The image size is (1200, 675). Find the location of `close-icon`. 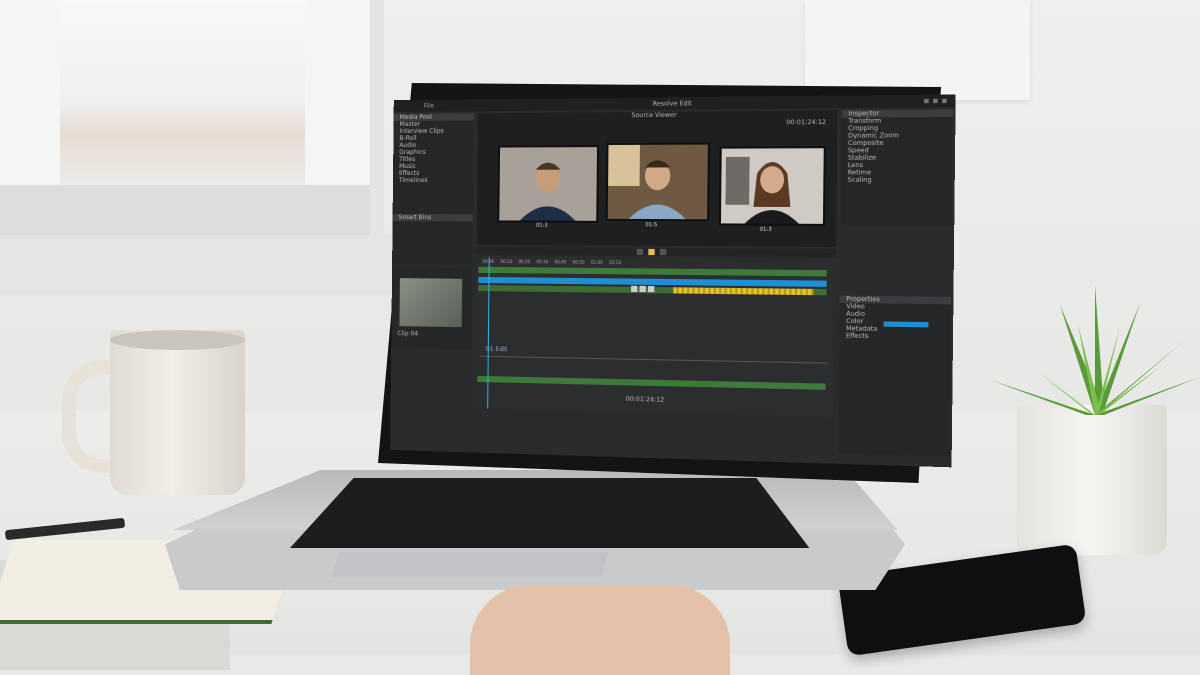

close-icon is located at coordinates (944, 101).